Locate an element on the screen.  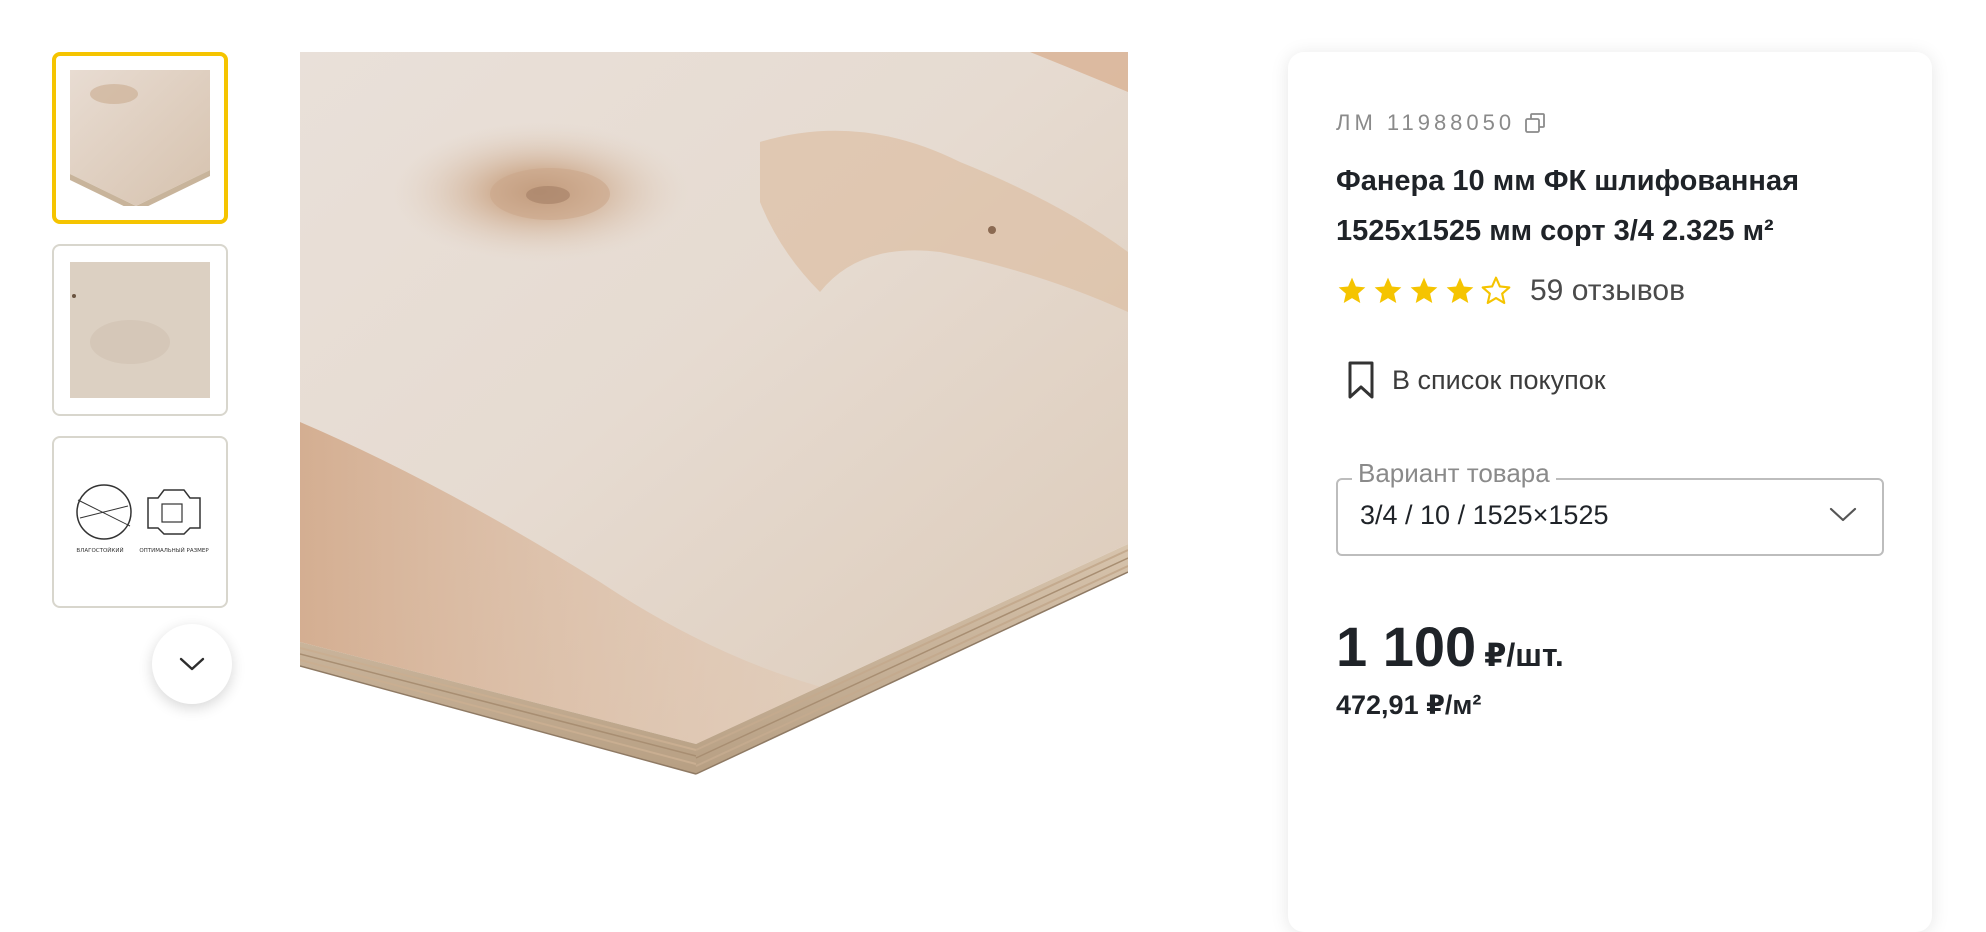
variant-label: Вариант товара is located at coordinates (1454, 473).